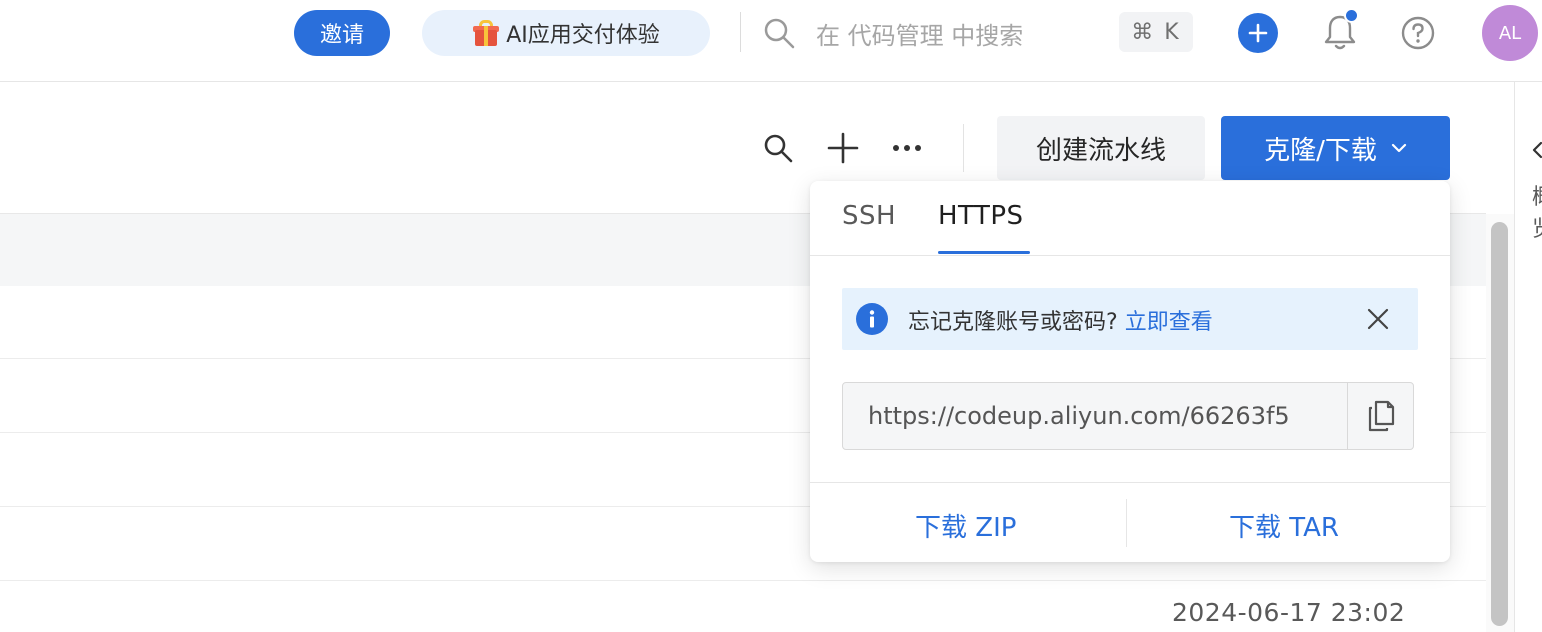 This screenshot has width=1542, height=632. I want to click on view-credentials-link: 立即查看, so click(1169, 322).